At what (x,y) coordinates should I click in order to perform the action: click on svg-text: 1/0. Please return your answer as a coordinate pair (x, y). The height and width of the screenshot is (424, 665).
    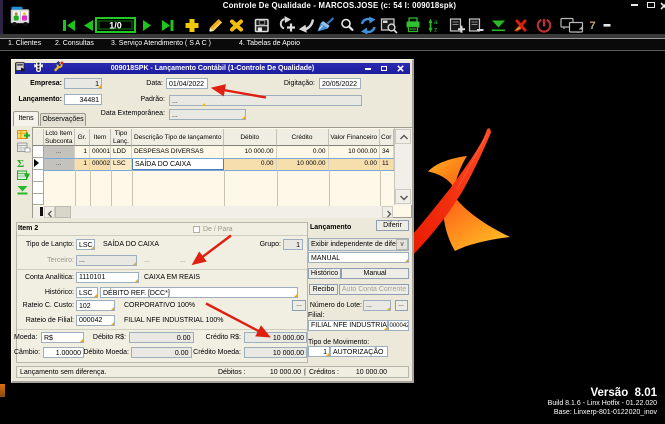
    Looking at the image, I should click on (115, 26).